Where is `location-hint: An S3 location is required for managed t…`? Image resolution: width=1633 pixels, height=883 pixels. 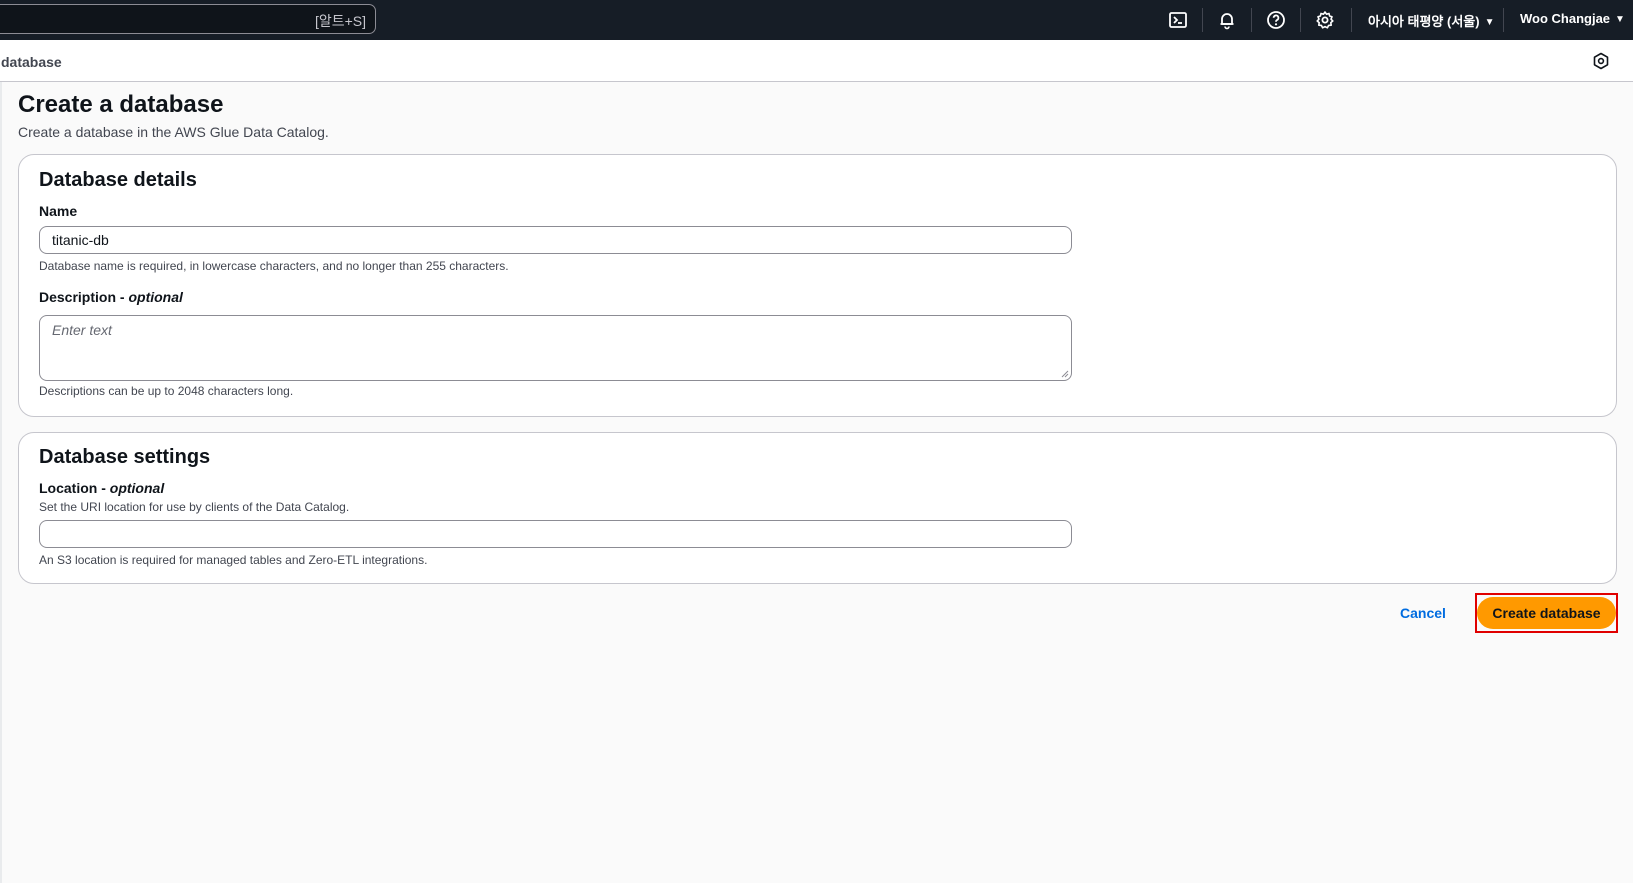
location-hint: An S3 location is required for managed t… is located at coordinates (233, 560).